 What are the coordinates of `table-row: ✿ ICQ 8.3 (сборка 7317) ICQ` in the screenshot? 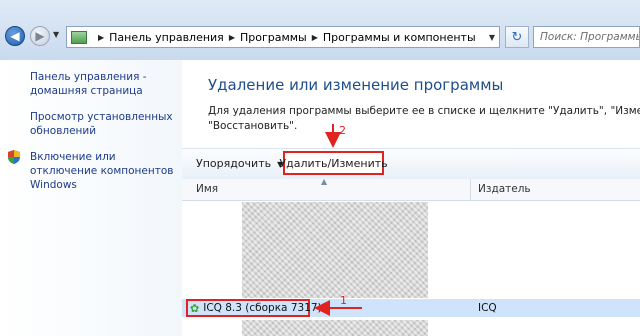 It's located at (411, 308).